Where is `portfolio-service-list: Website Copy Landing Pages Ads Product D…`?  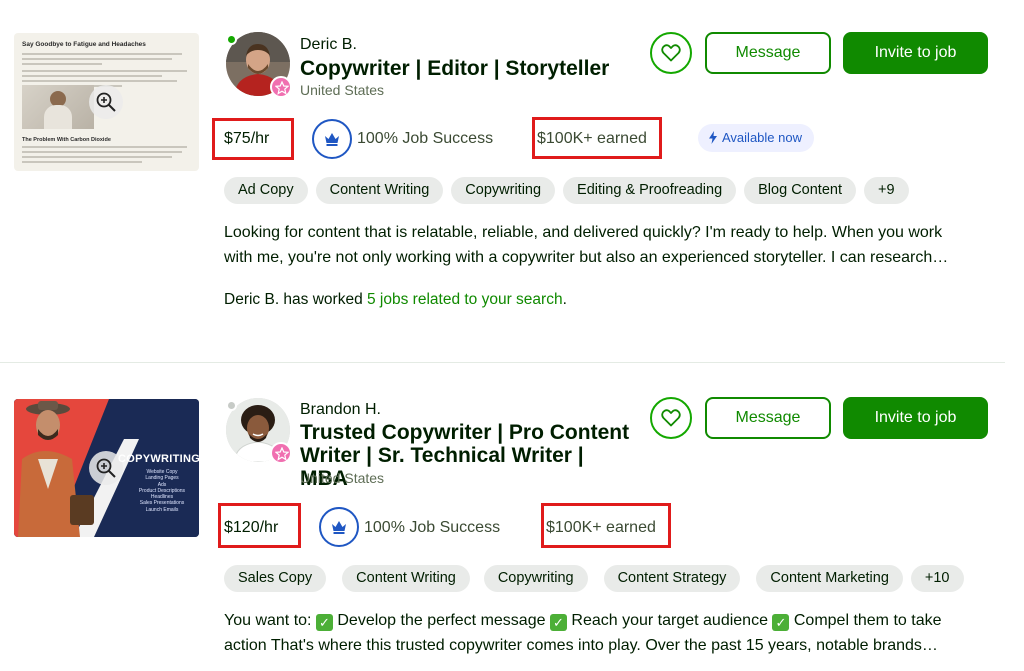 portfolio-service-list: Website Copy Landing Pages Ads Product D… is located at coordinates (162, 491).